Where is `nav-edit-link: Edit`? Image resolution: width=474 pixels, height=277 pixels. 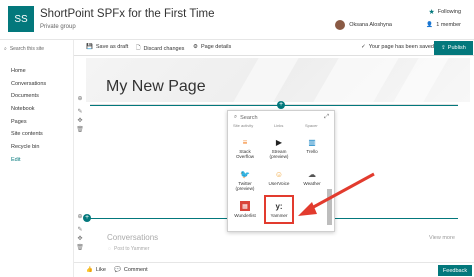
nav-edit-link: Edit is located at coordinates (28, 160).